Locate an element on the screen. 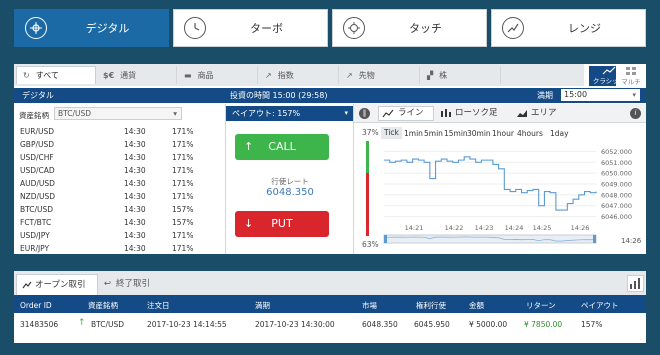 The height and width of the screenshot is (355, 660). asset-name: USD/CAD is located at coordinates (37, 170).